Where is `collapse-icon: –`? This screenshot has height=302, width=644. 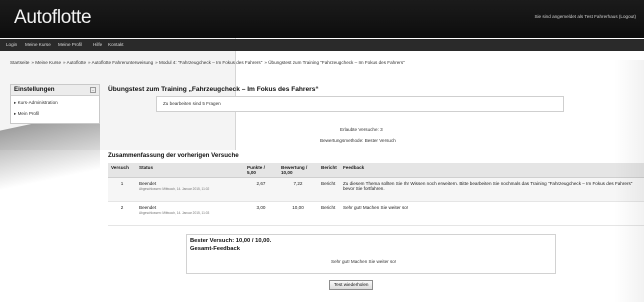
collapse-icon: – is located at coordinates (93, 90).